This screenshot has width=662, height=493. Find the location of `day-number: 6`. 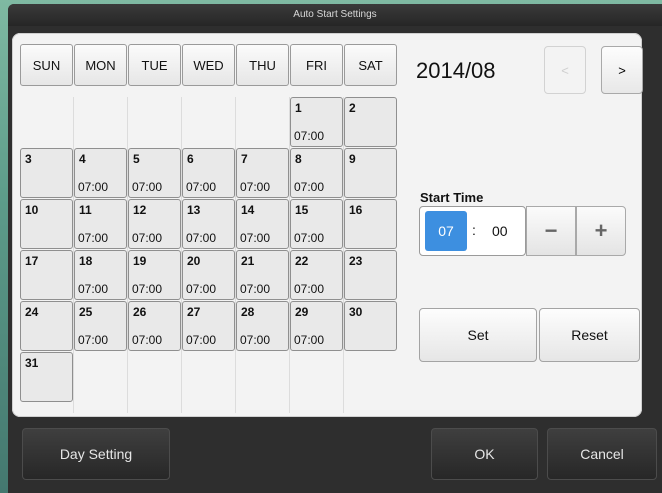

day-number: 6 is located at coordinates (190, 159).